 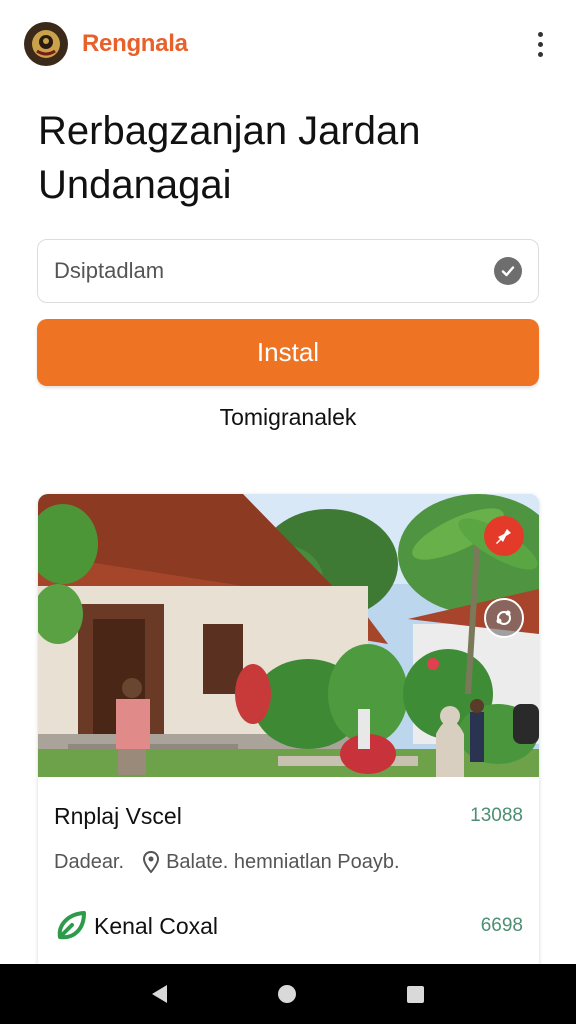 What do you see at coordinates (540, 44) in the screenshot?
I see `more-vert-icon` at bounding box center [540, 44].